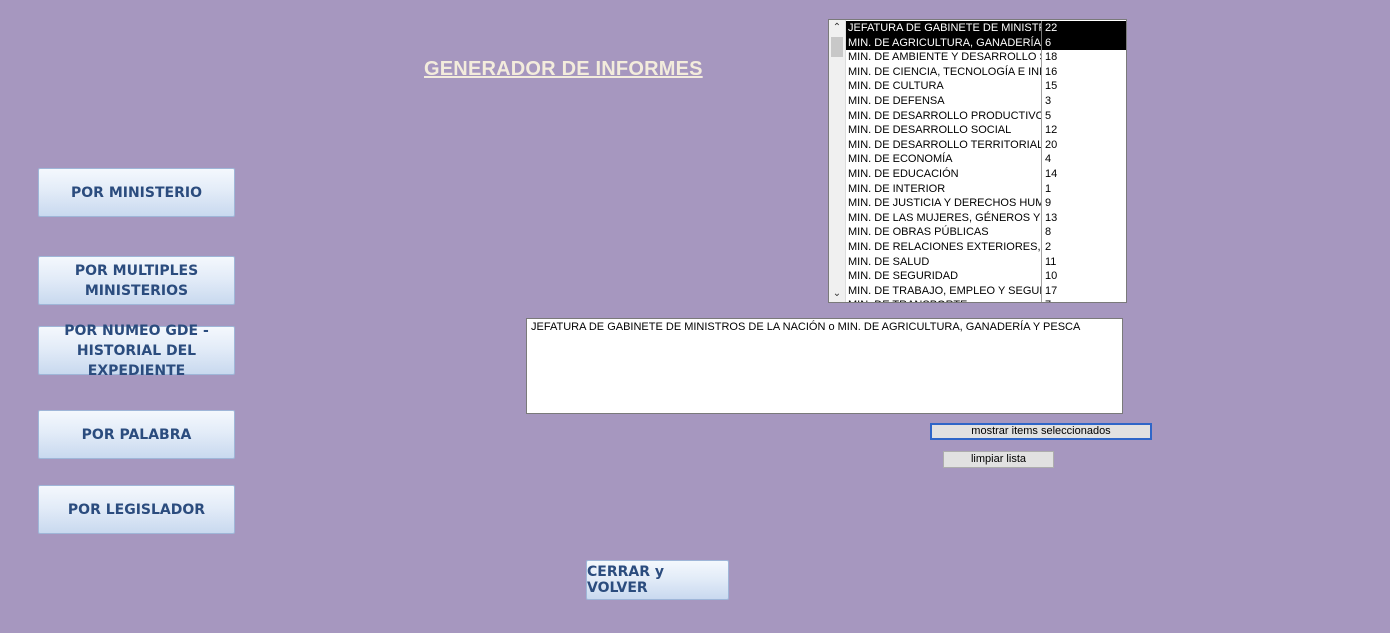 The height and width of the screenshot is (633, 1390). I want to click on list-item-name: MIN. DE OBRAS PÚBLICAS, so click(944, 232).